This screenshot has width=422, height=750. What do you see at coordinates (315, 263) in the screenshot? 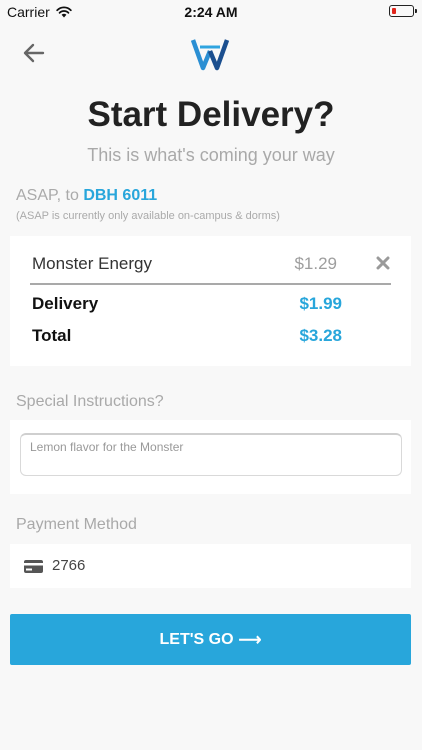
I see `order-item-price: $1.29` at bounding box center [315, 263].